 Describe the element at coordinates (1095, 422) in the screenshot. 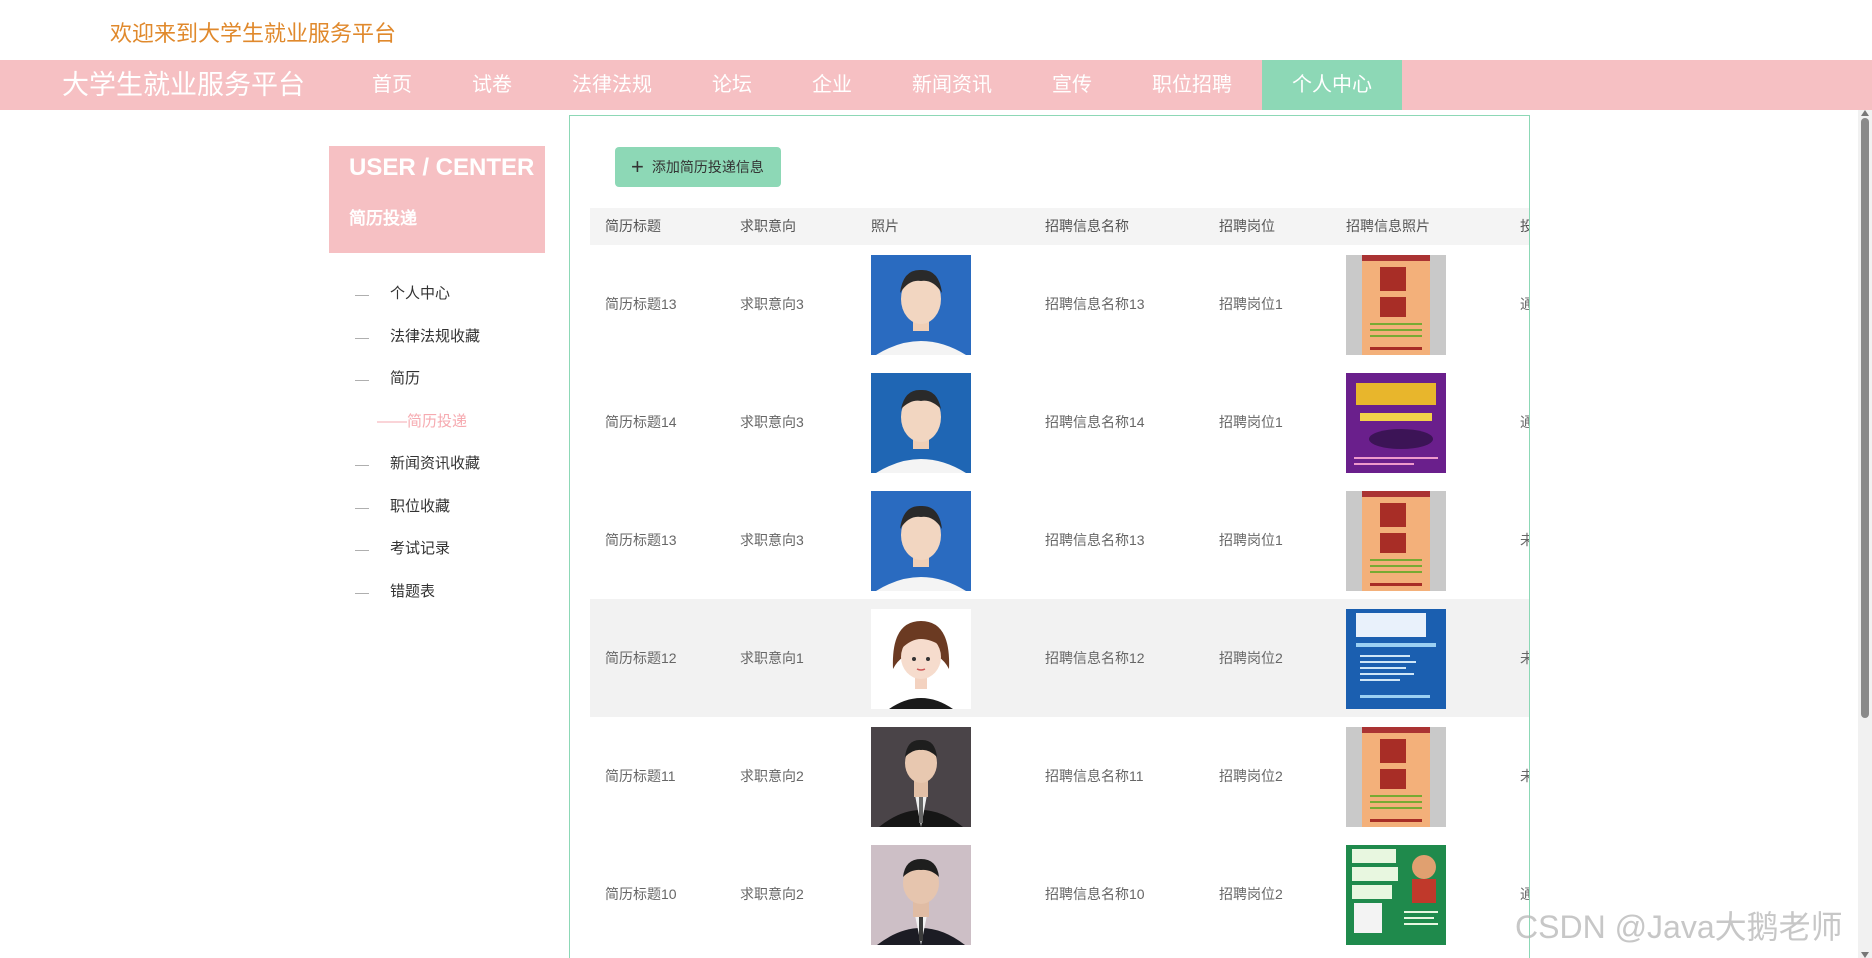

I see `cell-recruit-name: 招聘信息名称14` at that location.